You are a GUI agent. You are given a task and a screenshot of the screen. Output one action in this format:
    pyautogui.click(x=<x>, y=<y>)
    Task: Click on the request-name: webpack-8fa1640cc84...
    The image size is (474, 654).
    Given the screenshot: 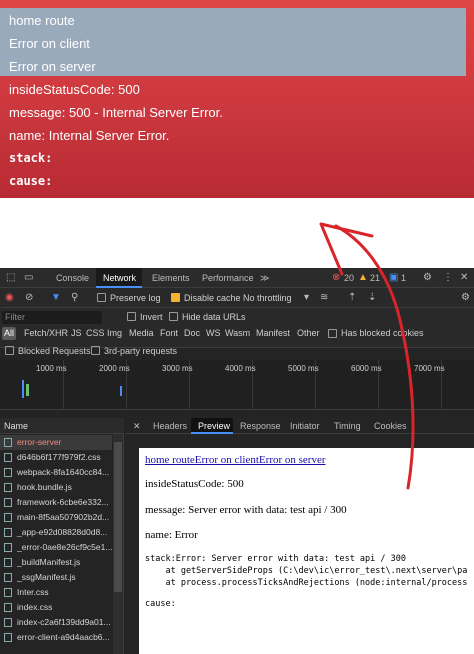 What is the action you would take?
    pyautogui.click(x=63, y=472)
    